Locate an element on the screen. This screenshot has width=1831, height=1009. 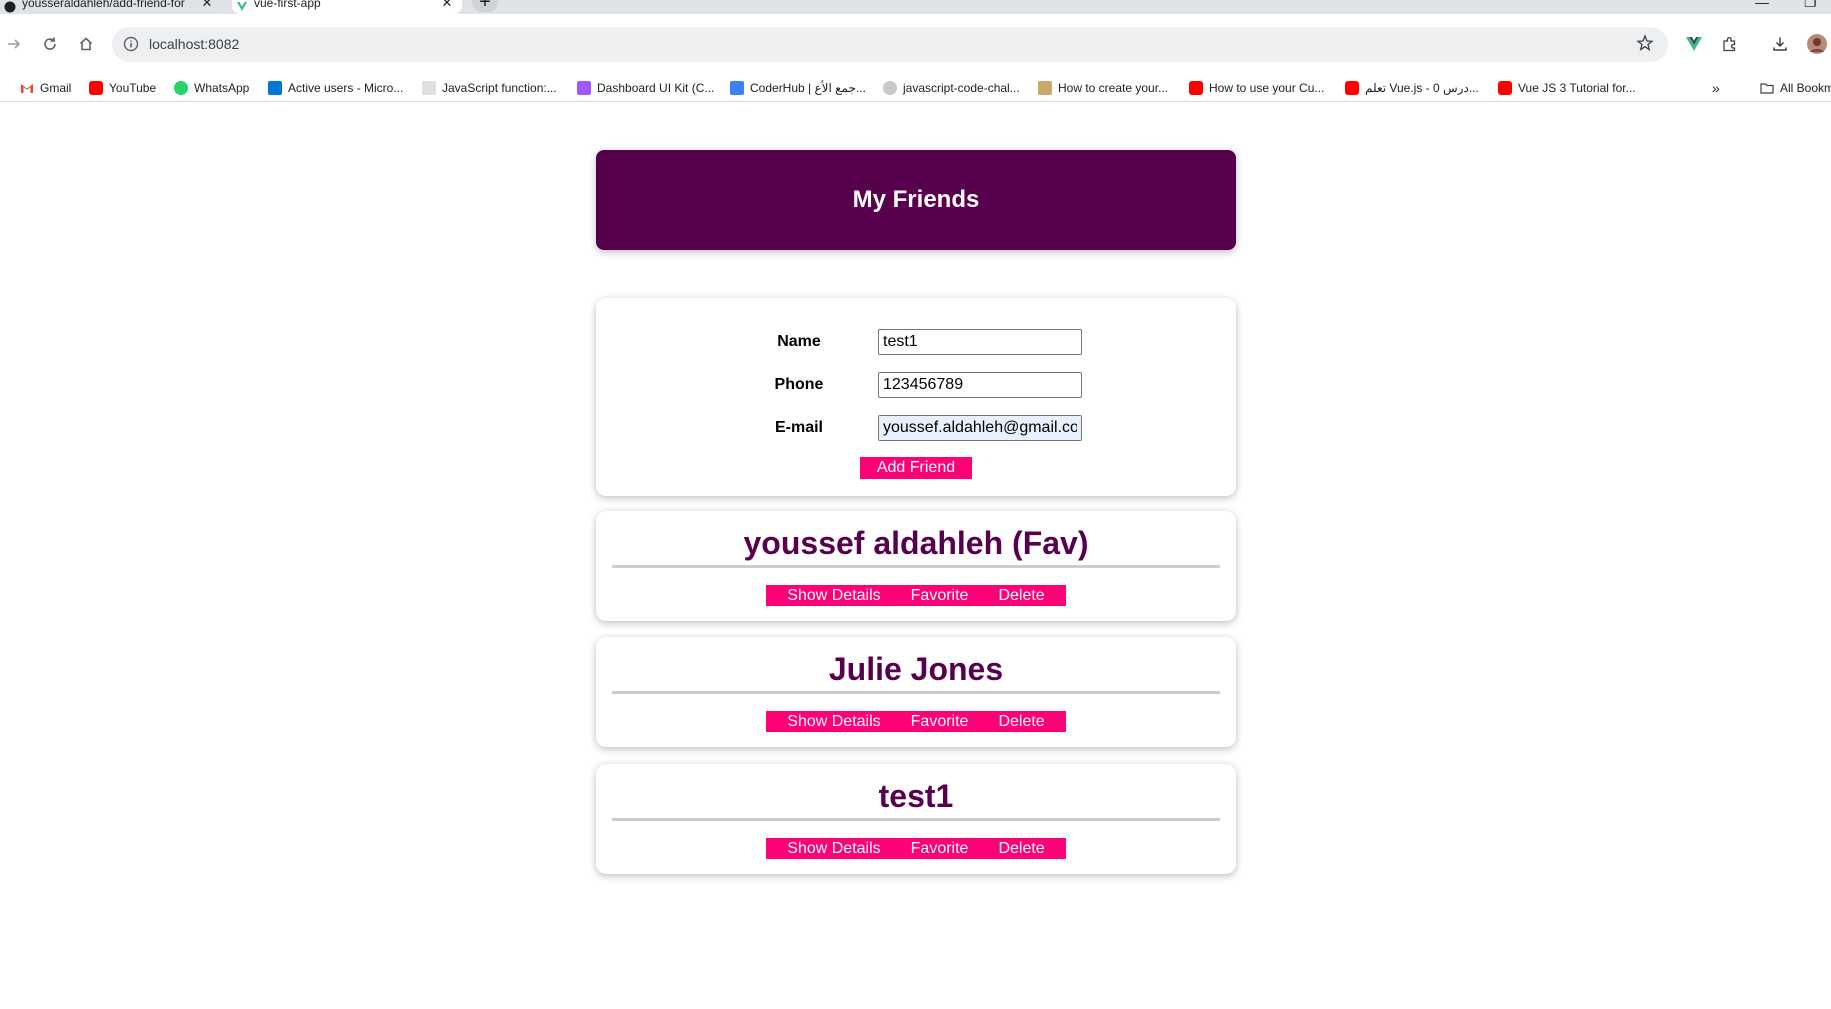
home-icon is located at coordinates (86, 44).